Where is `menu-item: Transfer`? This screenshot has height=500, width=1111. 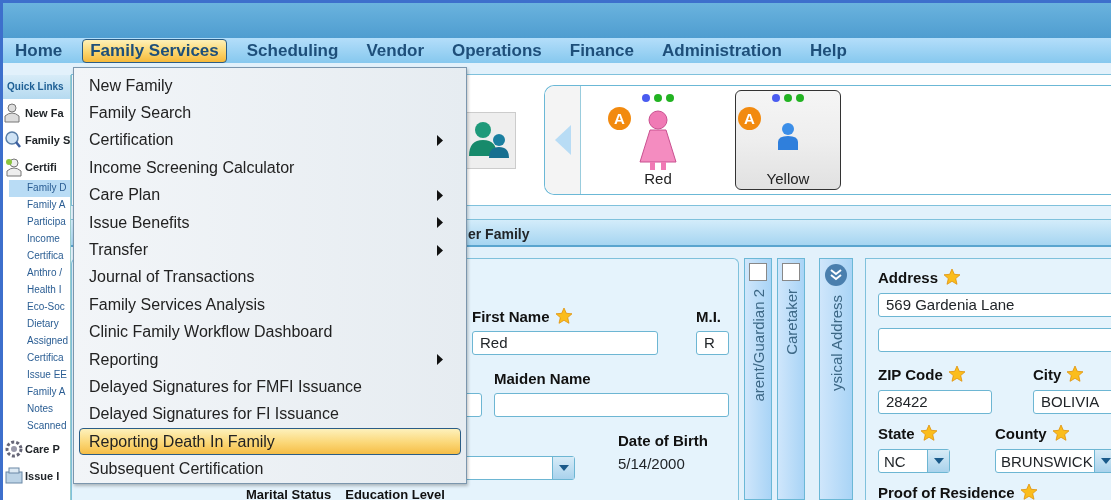 menu-item: Transfer is located at coordinates (270, 250).